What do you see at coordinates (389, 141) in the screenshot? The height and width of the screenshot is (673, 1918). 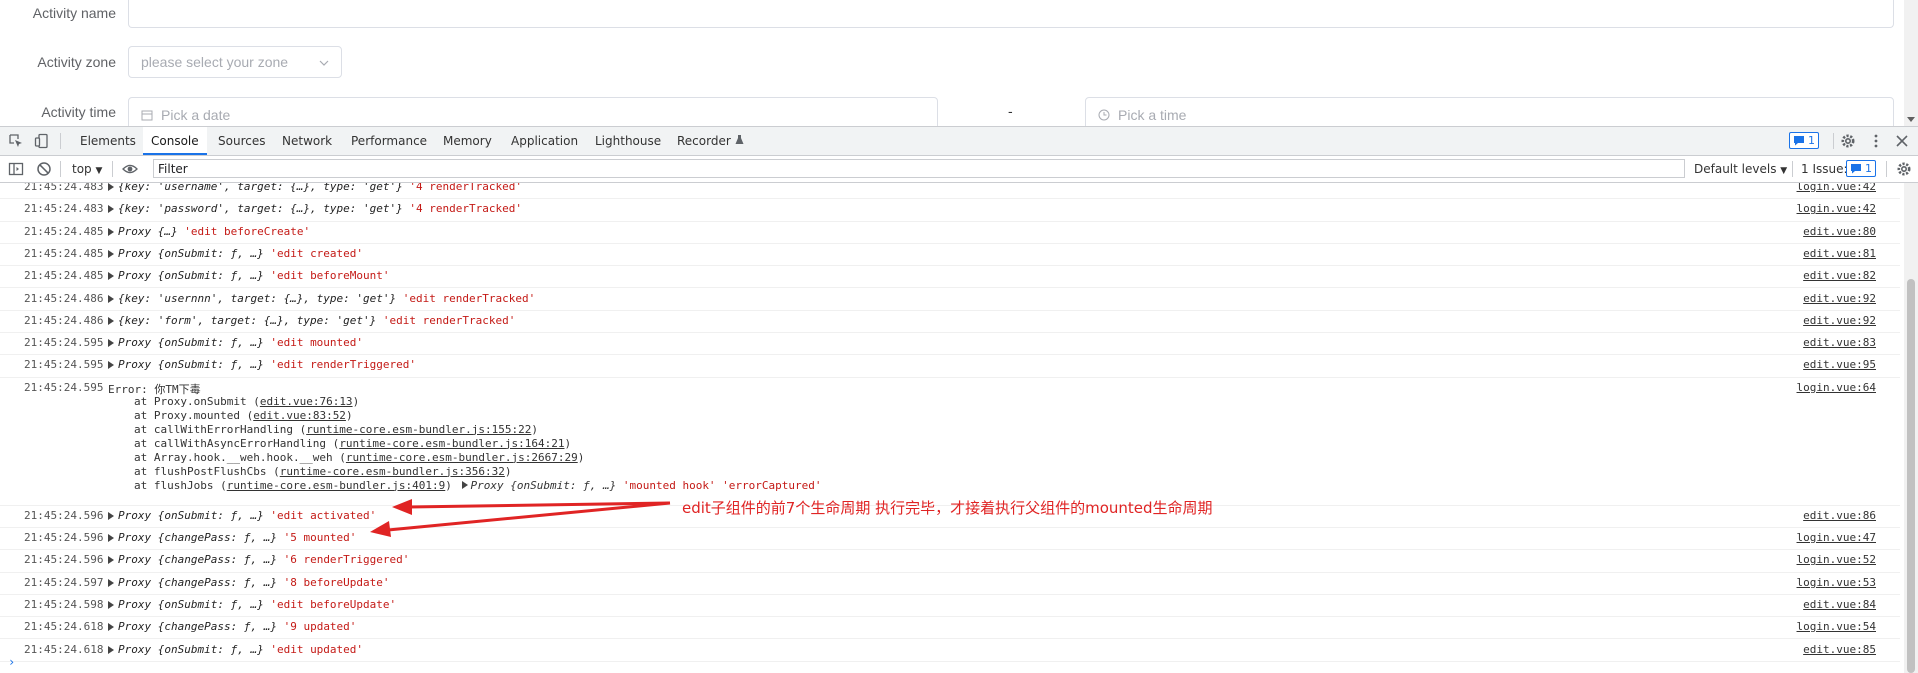 I see `tab-performance: Performance` at bounding box center [389, 141].